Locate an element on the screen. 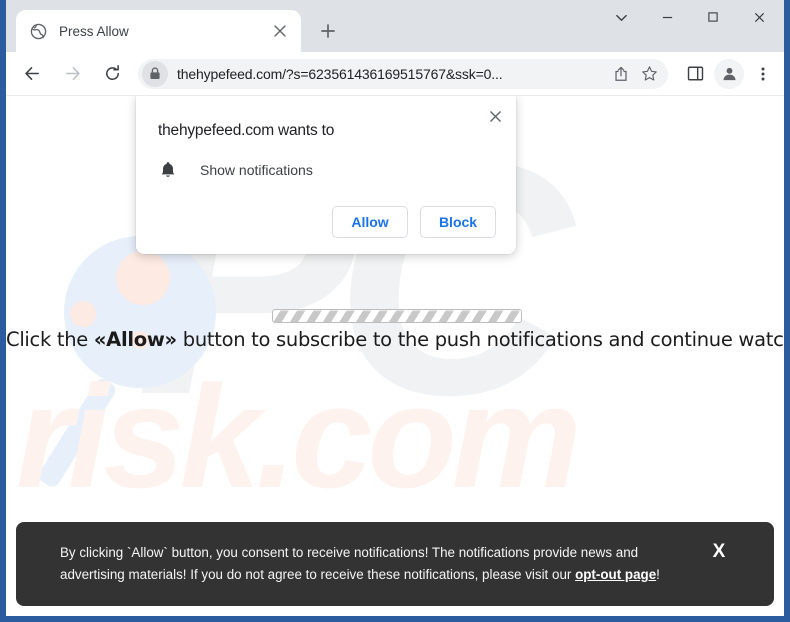  consent-banner-close-button: X is located at coordinates (719, 552).